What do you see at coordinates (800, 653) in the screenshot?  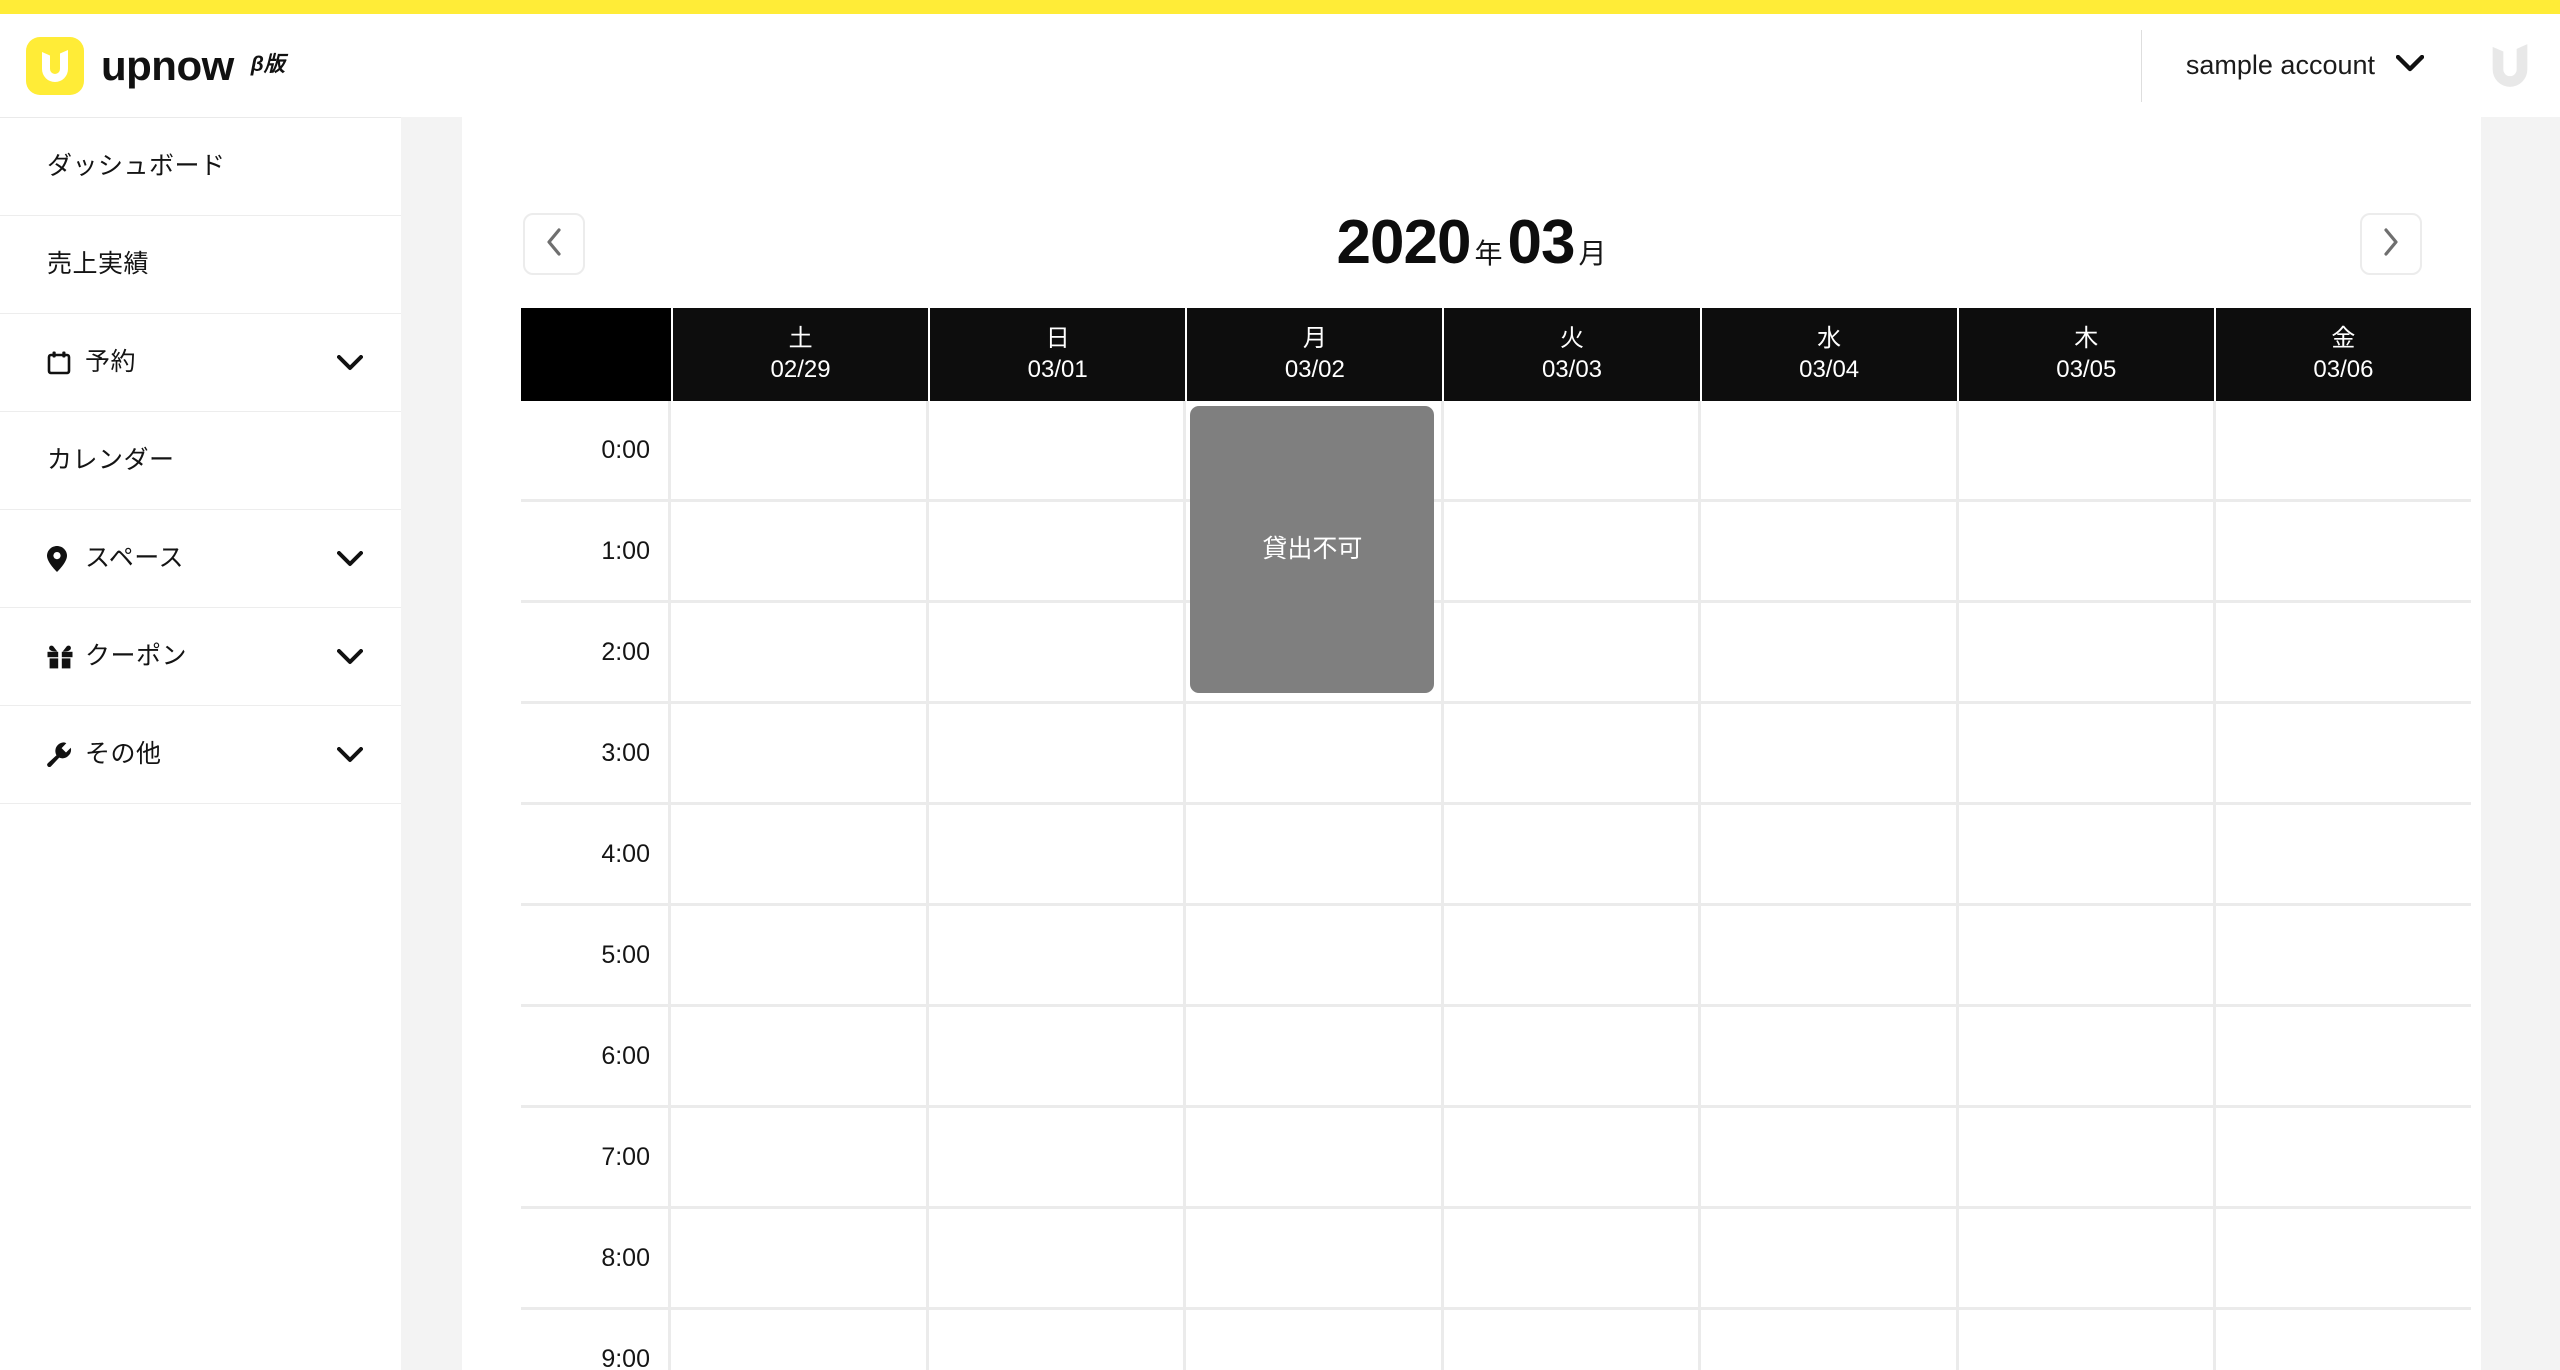 I see `slot-cell-d0-r2` at bounding box center [800, 653].